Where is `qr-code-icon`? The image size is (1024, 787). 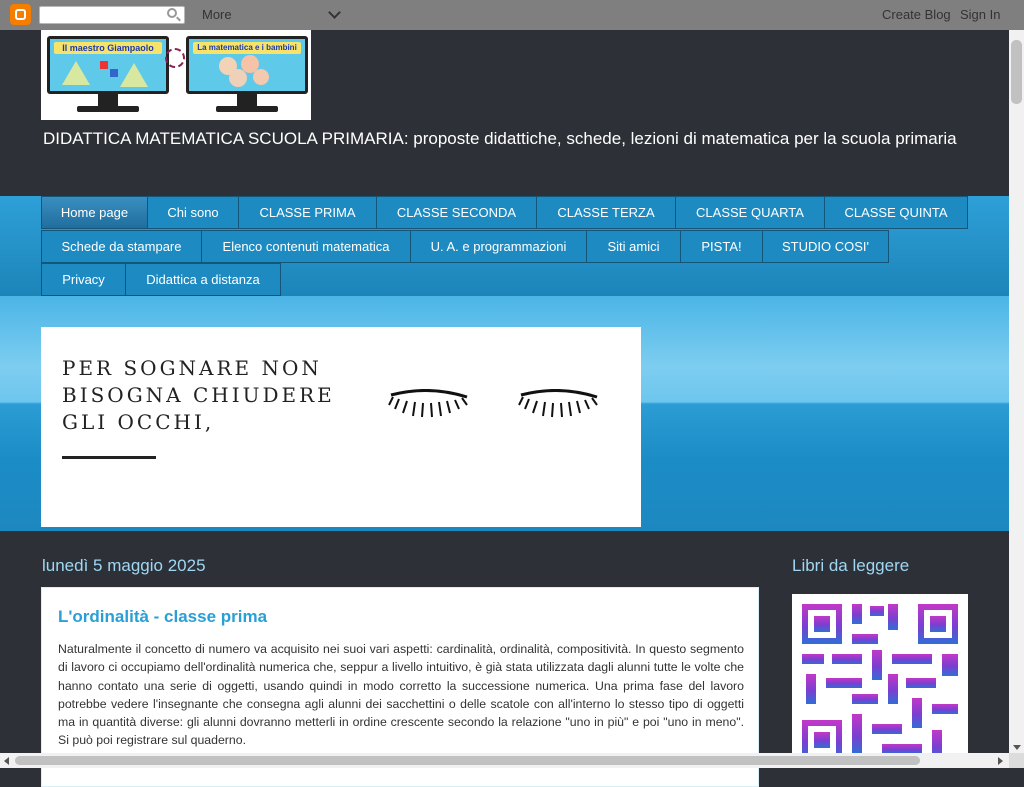
qr-code-icon is located at coordinates (880, 682).